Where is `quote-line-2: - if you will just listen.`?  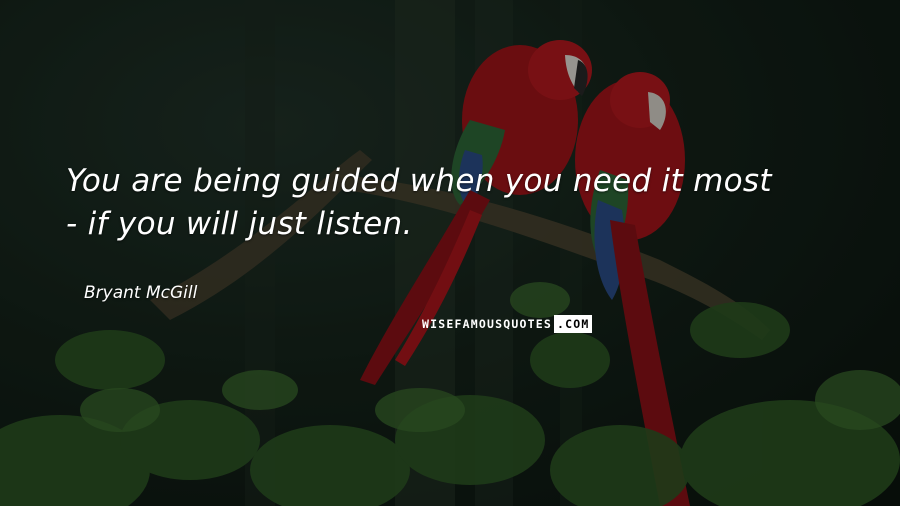 quote-line-2: - if you will just listen. is located at coordinates (239, 224).